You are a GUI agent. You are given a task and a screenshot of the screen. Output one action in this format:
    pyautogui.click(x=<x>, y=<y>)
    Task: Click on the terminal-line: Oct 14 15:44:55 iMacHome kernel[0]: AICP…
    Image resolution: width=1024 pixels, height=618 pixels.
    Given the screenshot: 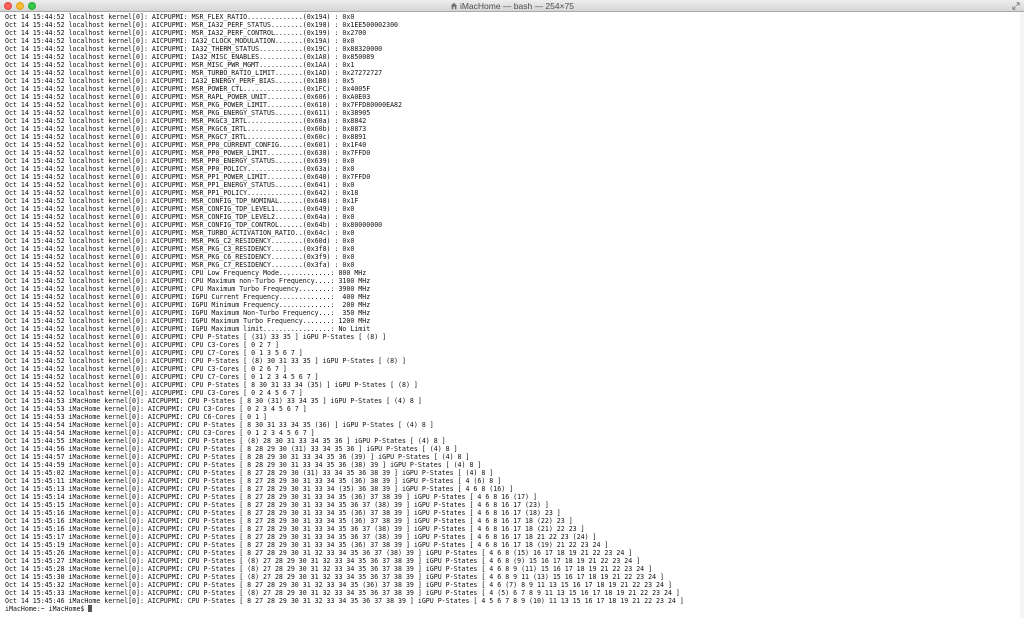 What is the action you would take?
    pyautogui.click(x=225, y=441)
    